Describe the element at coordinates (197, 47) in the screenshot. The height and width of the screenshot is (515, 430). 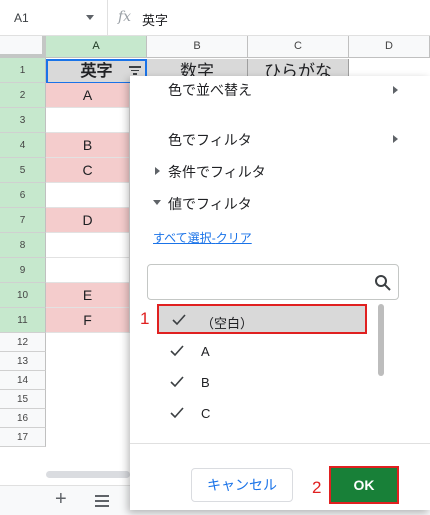
I see `column-header-b: B` at that location.